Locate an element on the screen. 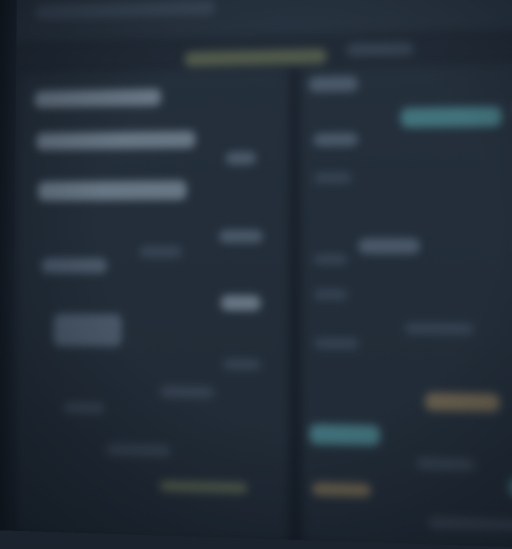 Image resolution: width=512 pixels, height=549 pixels. teal-cell-accent is located at coordinates (345, 435).